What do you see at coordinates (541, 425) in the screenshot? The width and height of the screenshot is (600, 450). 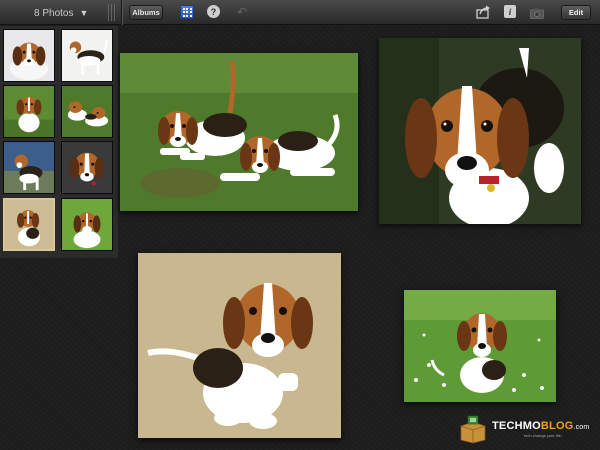 I see `watermark-brand: TECHMOBLOG.com` at bounding box center [541, 425].